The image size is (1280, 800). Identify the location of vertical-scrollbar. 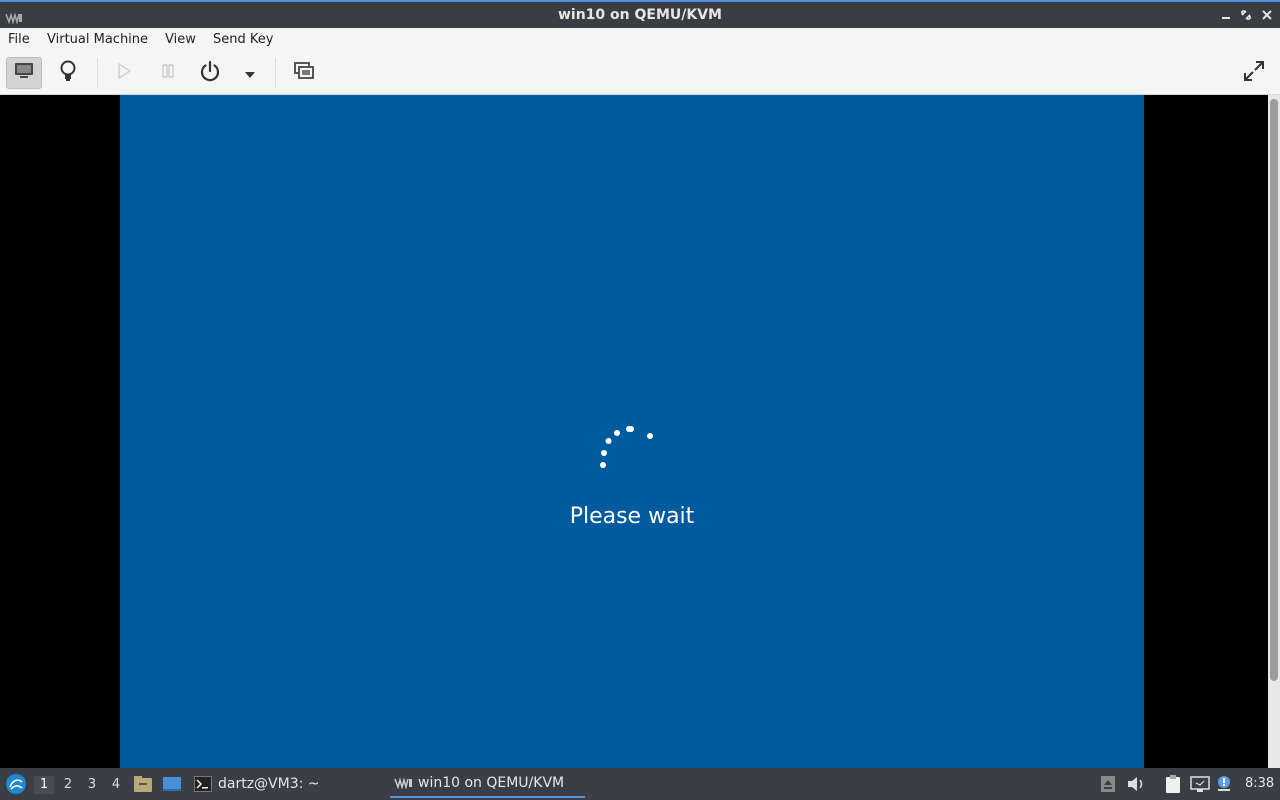
(1274, 431).